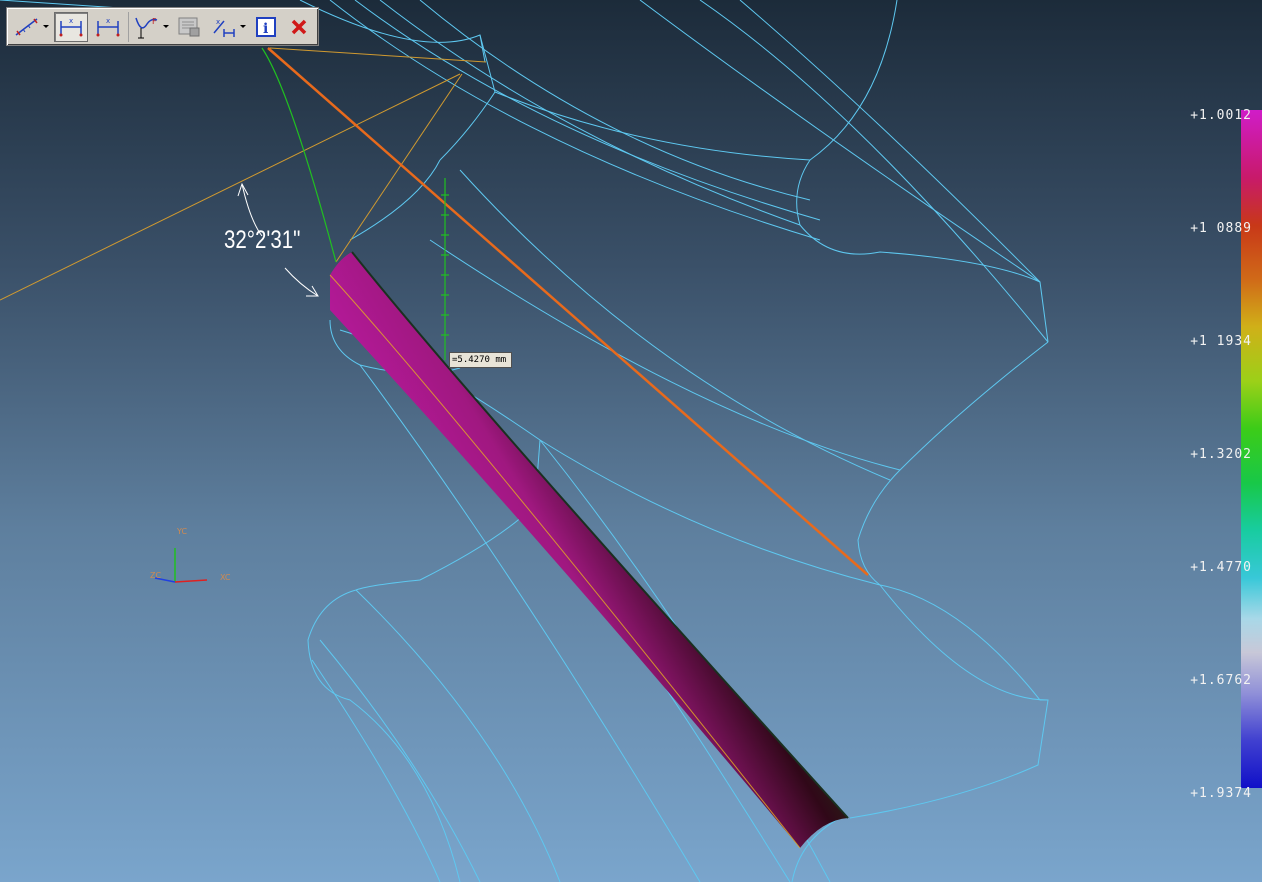  Describe the element at coordinates (146, 27) in the screenshot. I see `curve-analysis-icon: F` at that location.